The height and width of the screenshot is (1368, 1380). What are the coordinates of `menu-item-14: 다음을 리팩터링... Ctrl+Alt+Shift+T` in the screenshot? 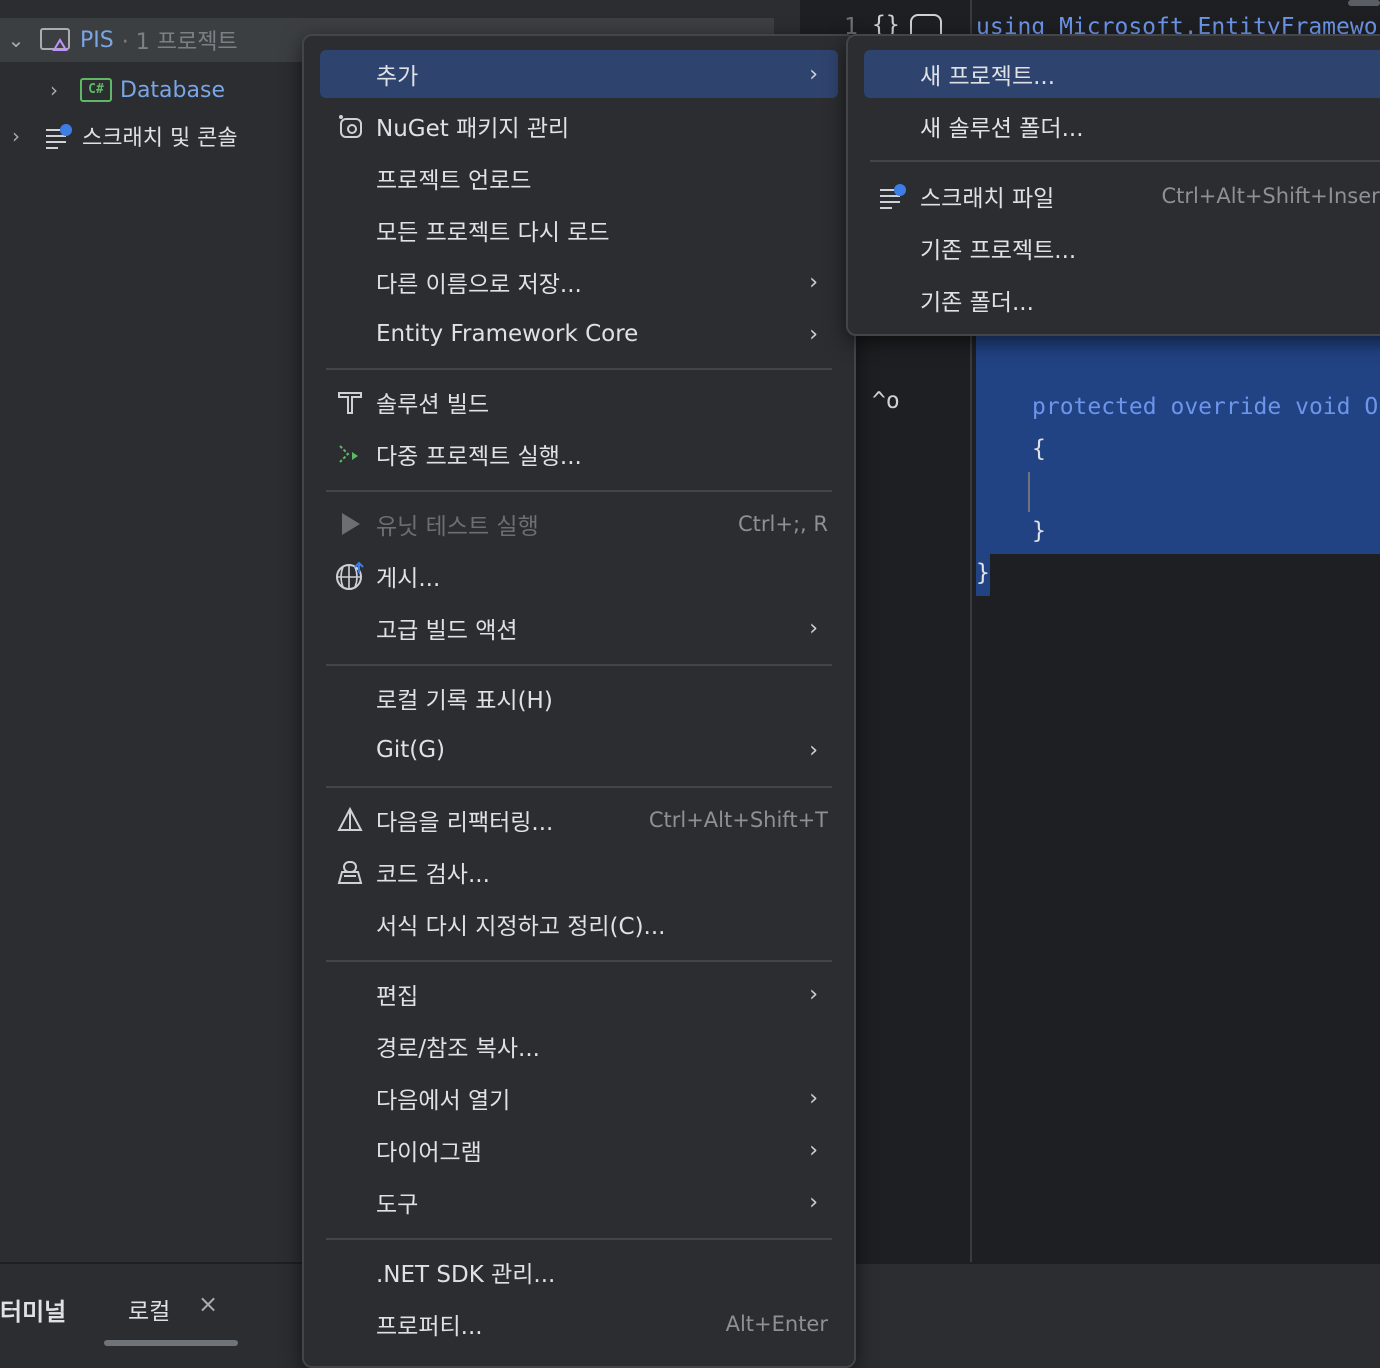 It's located at (579, 820).